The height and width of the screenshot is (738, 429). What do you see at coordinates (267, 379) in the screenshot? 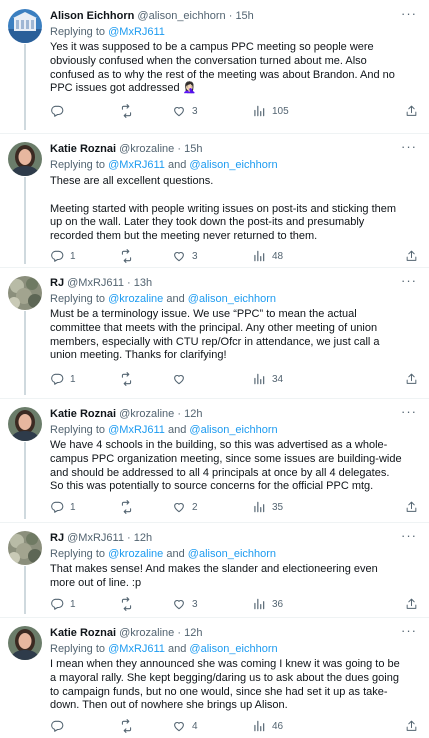
I see `views-button: 34` at bounding box center [267, 379].